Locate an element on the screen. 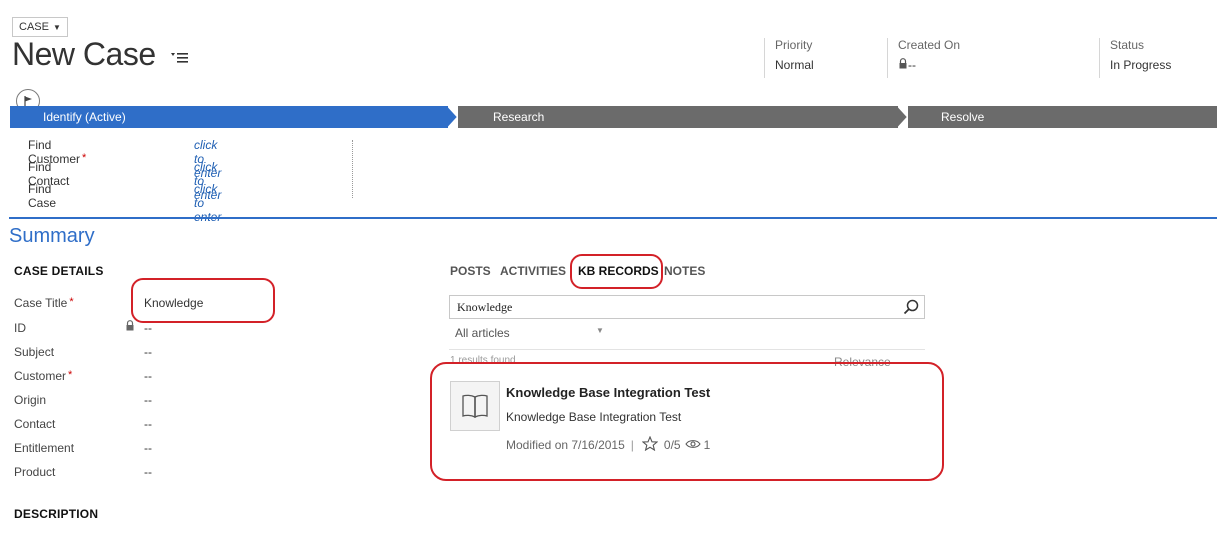 Image resolution: width=1217 pixels, height=537 pixels. page-title: New Case is located at coordinates (84, 54).